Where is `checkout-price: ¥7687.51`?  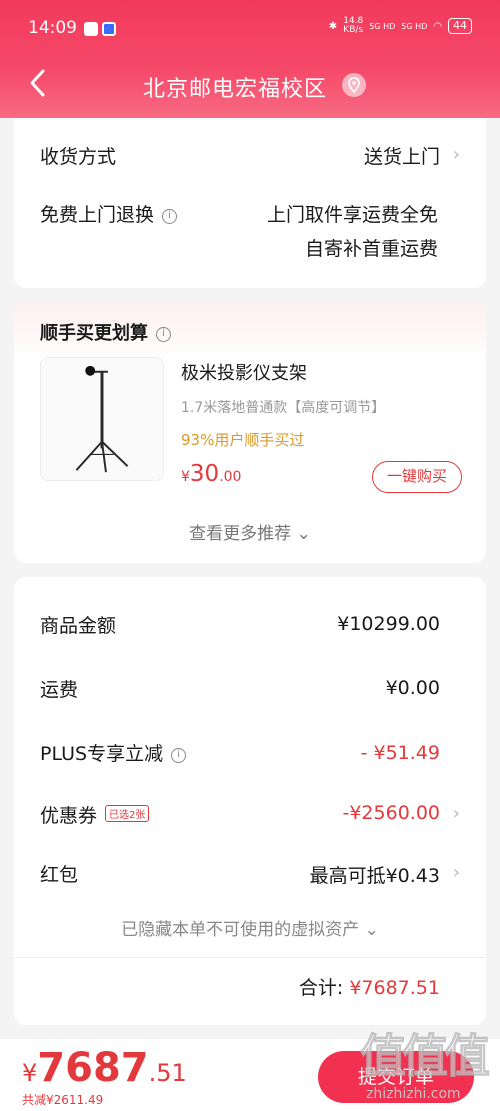
checkout-price: ¥7687.51 is located at coordinates (104, 1068).